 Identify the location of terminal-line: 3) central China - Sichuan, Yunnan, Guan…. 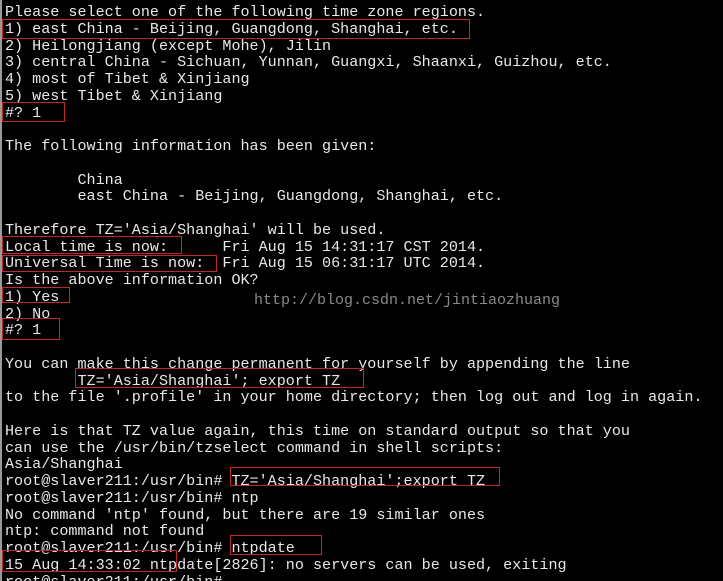
(308, 62).